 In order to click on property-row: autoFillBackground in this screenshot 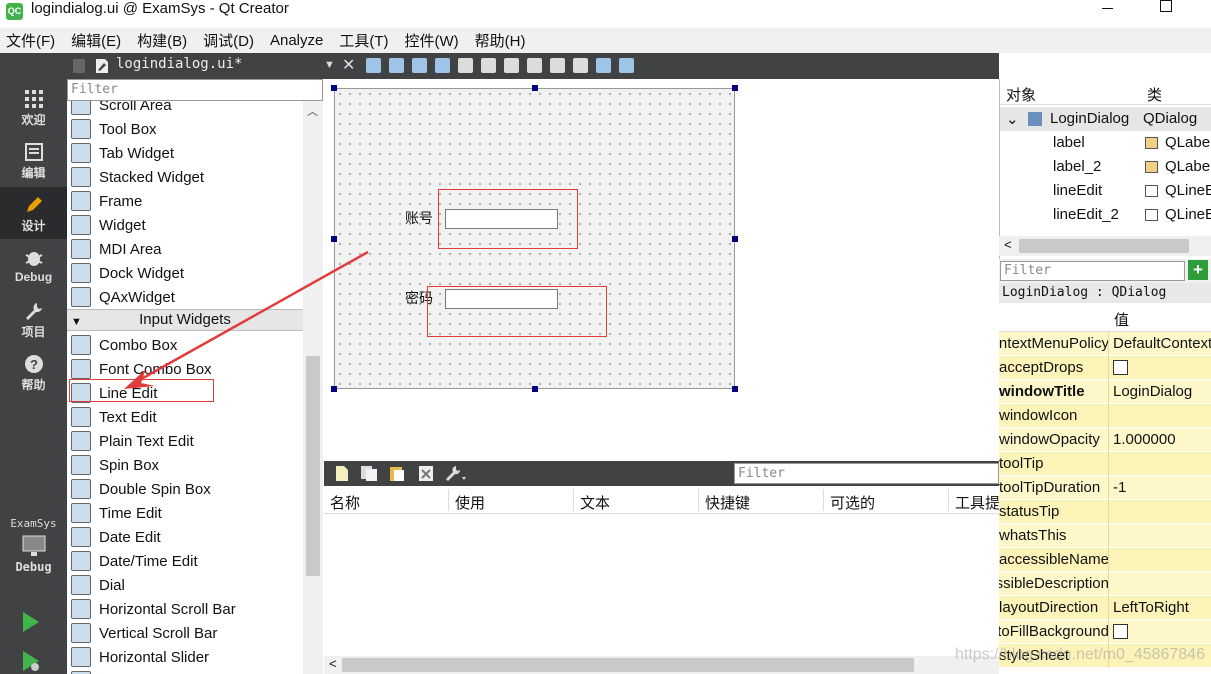, I will do `click(1105, 632)`.